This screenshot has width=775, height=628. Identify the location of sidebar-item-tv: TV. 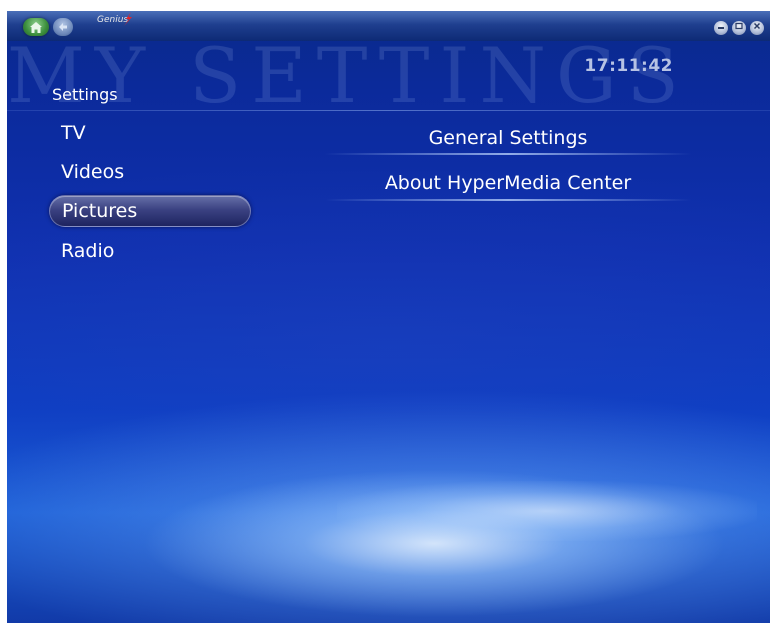
(150, 133).